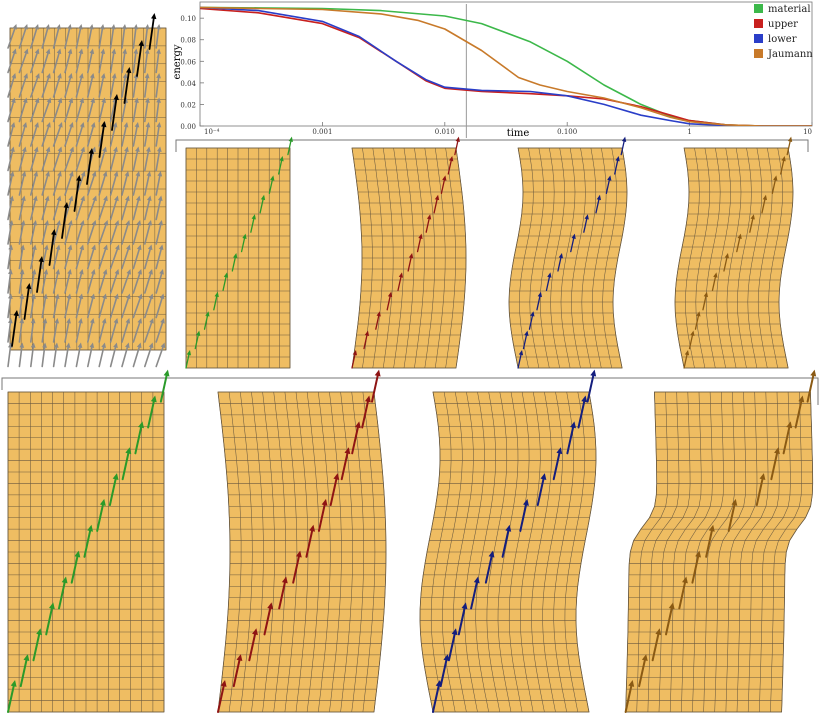 The width and height of the screenshot is (822, 716). I want to click on series-line-upper, so click(506, 66).